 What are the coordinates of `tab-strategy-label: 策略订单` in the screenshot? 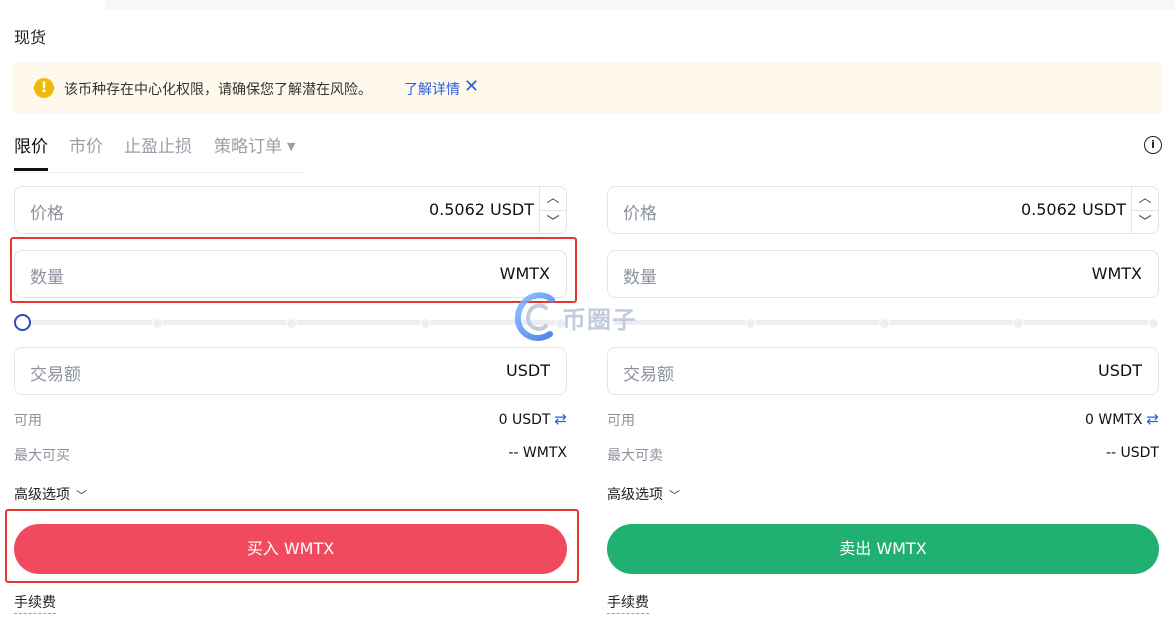 It's located at (248, 147).